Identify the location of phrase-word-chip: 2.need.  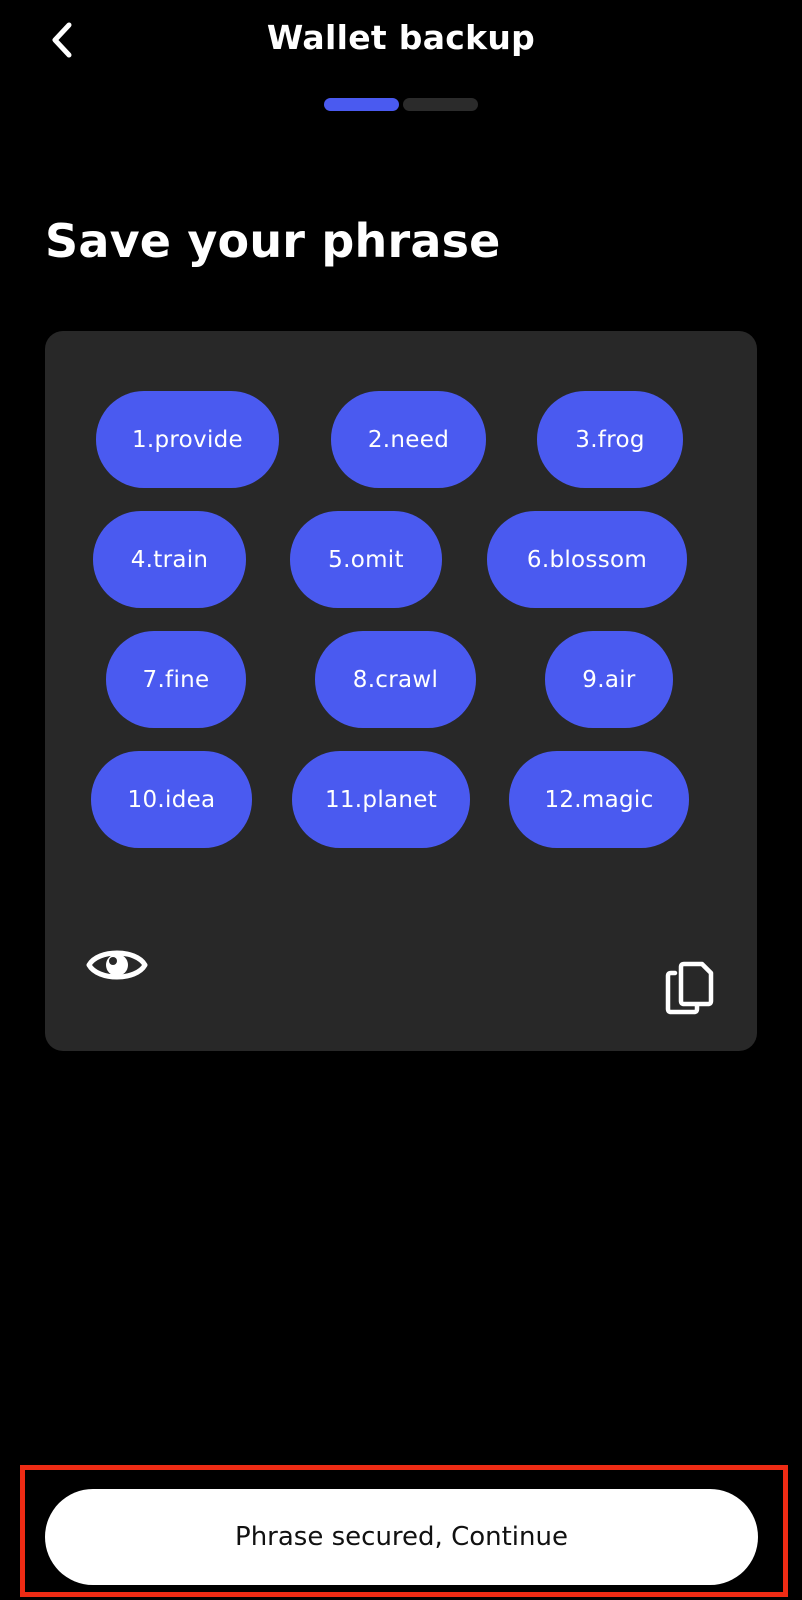
(408, 439).